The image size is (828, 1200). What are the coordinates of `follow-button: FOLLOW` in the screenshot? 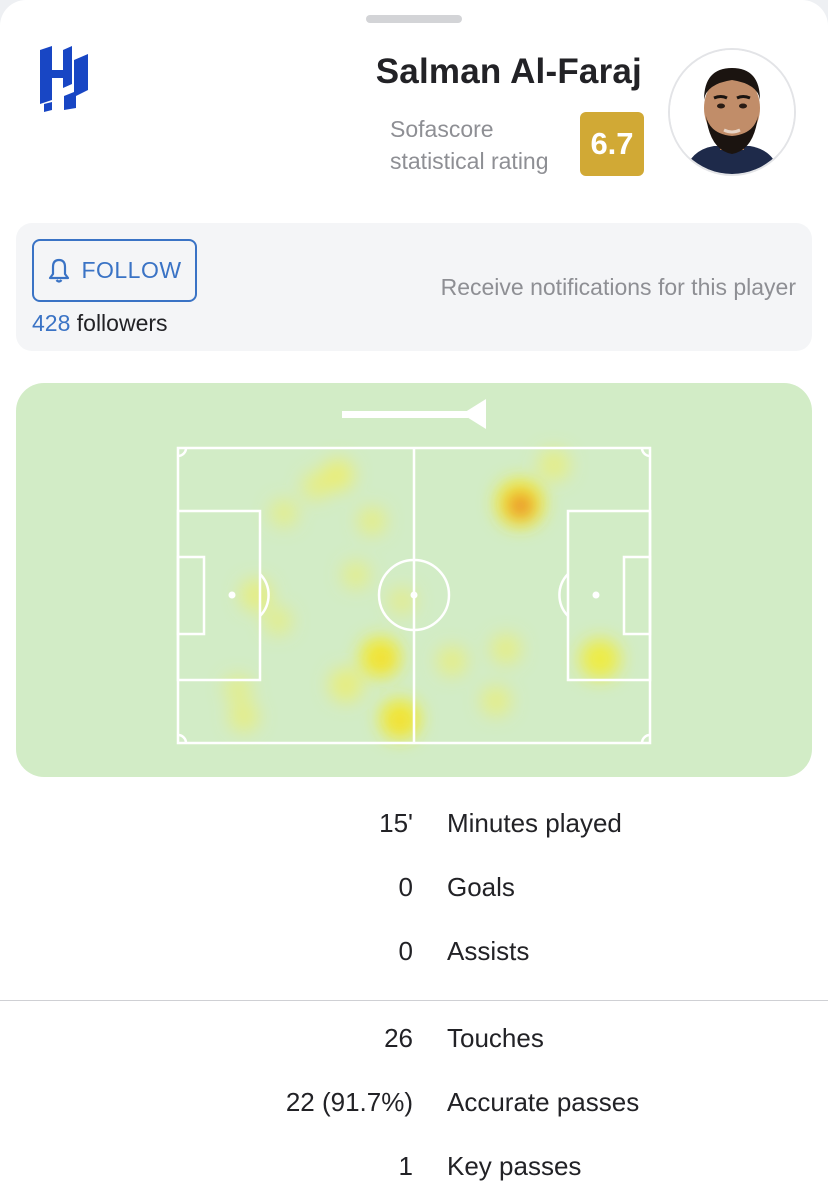 It's located at (114, 270).